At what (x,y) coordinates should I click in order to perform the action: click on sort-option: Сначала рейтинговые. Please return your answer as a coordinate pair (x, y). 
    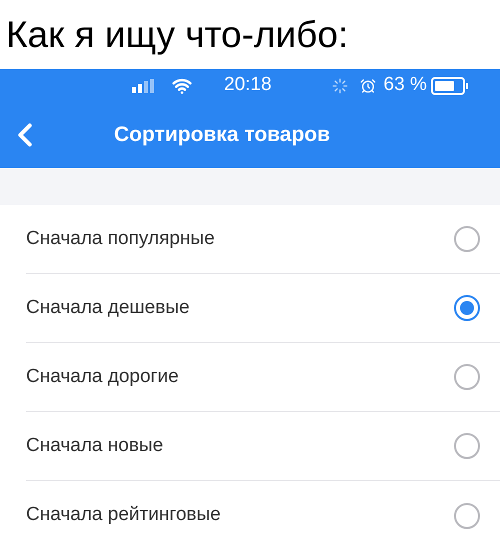
    Looking at the image, I should click on (263, 515).